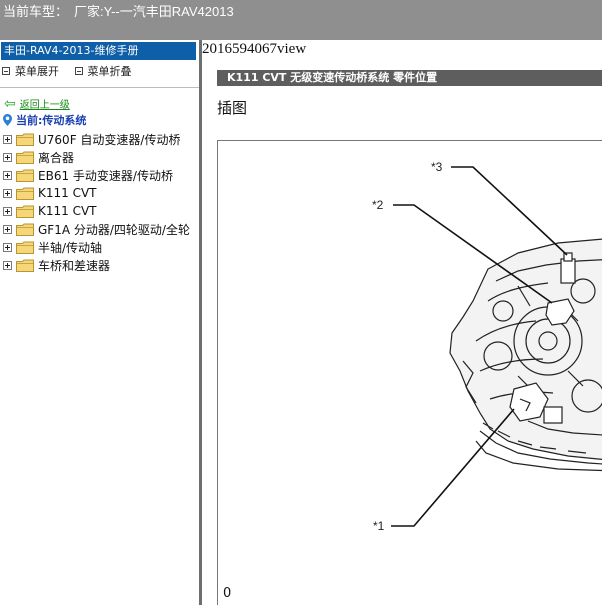  What do you see at coordinates (109, 71) in the screenshot?
I see `collapse-menu-label: 菜单折叠` at bounding box center [109, 71].